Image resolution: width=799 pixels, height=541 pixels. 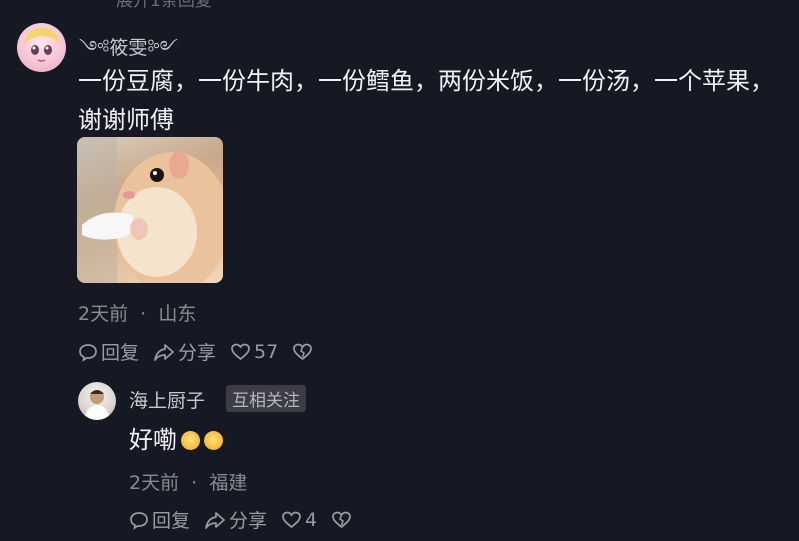 I want to click on anime-avatar-icon, so click(x=41, y=44).